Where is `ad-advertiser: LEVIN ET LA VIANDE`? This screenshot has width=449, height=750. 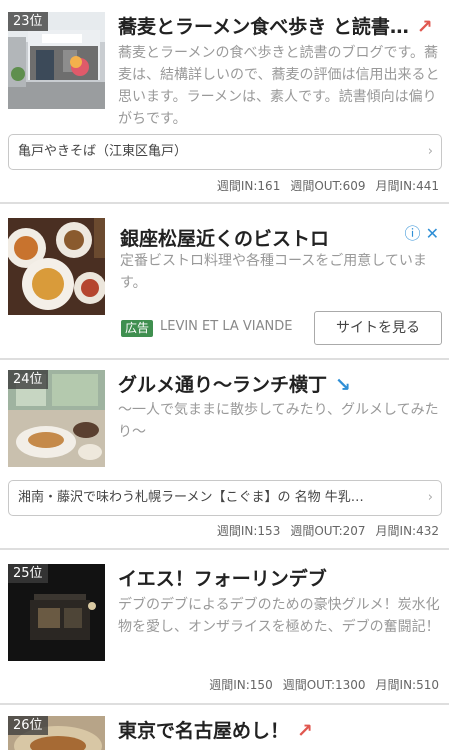
ad-advertiser: LEVIN ET LA VIANDE is located at coordinates (226, 326).